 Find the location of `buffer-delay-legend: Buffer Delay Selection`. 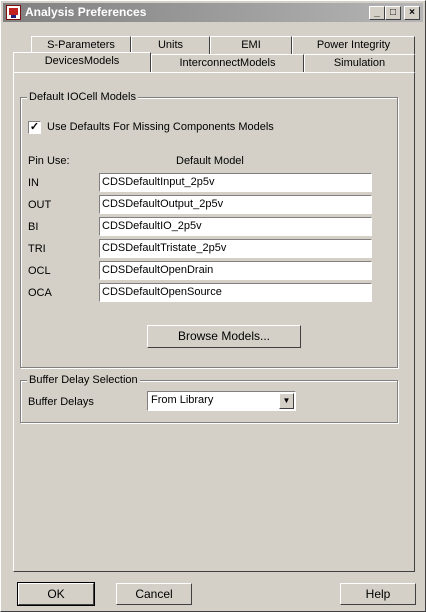

buffer-delay-legend: Buffer Delay Selection is located at coordinates (83, 380).